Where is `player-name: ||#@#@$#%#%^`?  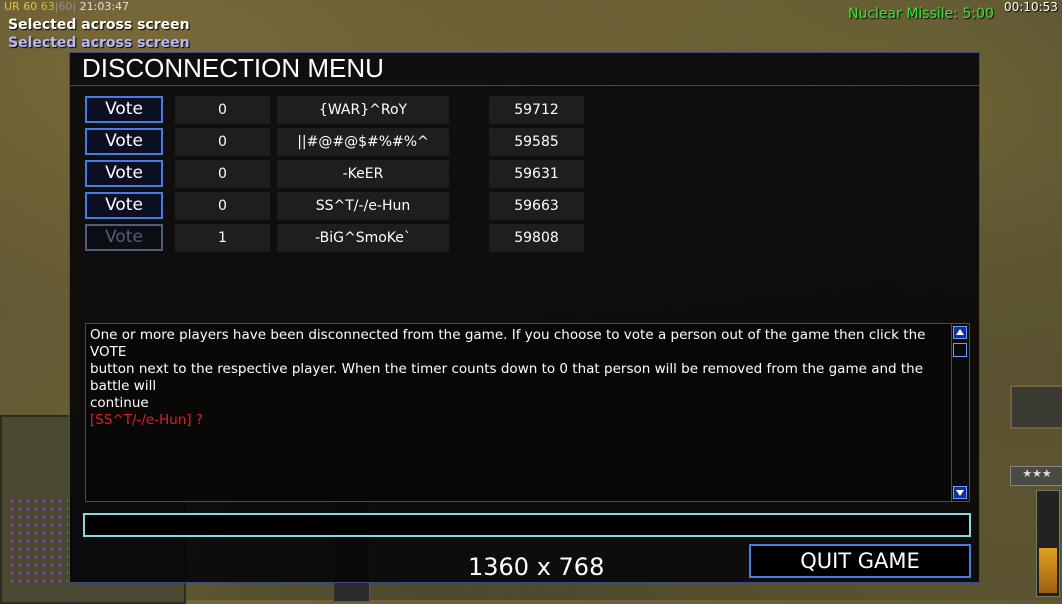 player-name: ||#@#@$#%#%^ is located at coordinates (363, 142).